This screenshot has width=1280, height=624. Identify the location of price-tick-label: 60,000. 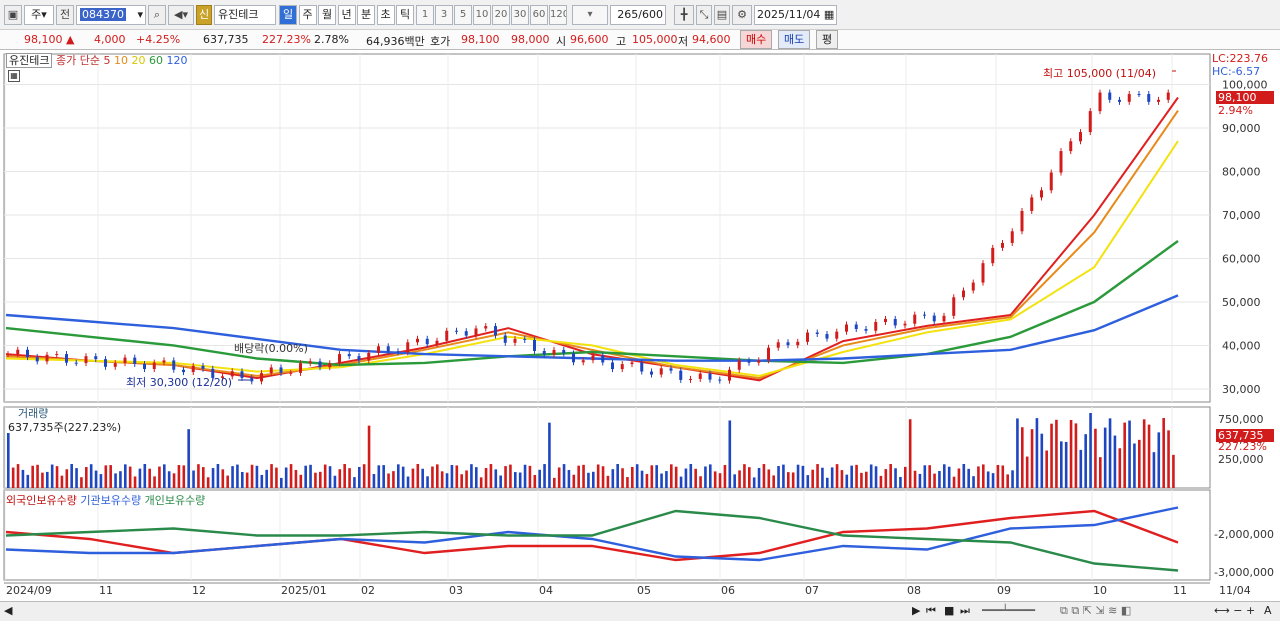
(1241, 258).